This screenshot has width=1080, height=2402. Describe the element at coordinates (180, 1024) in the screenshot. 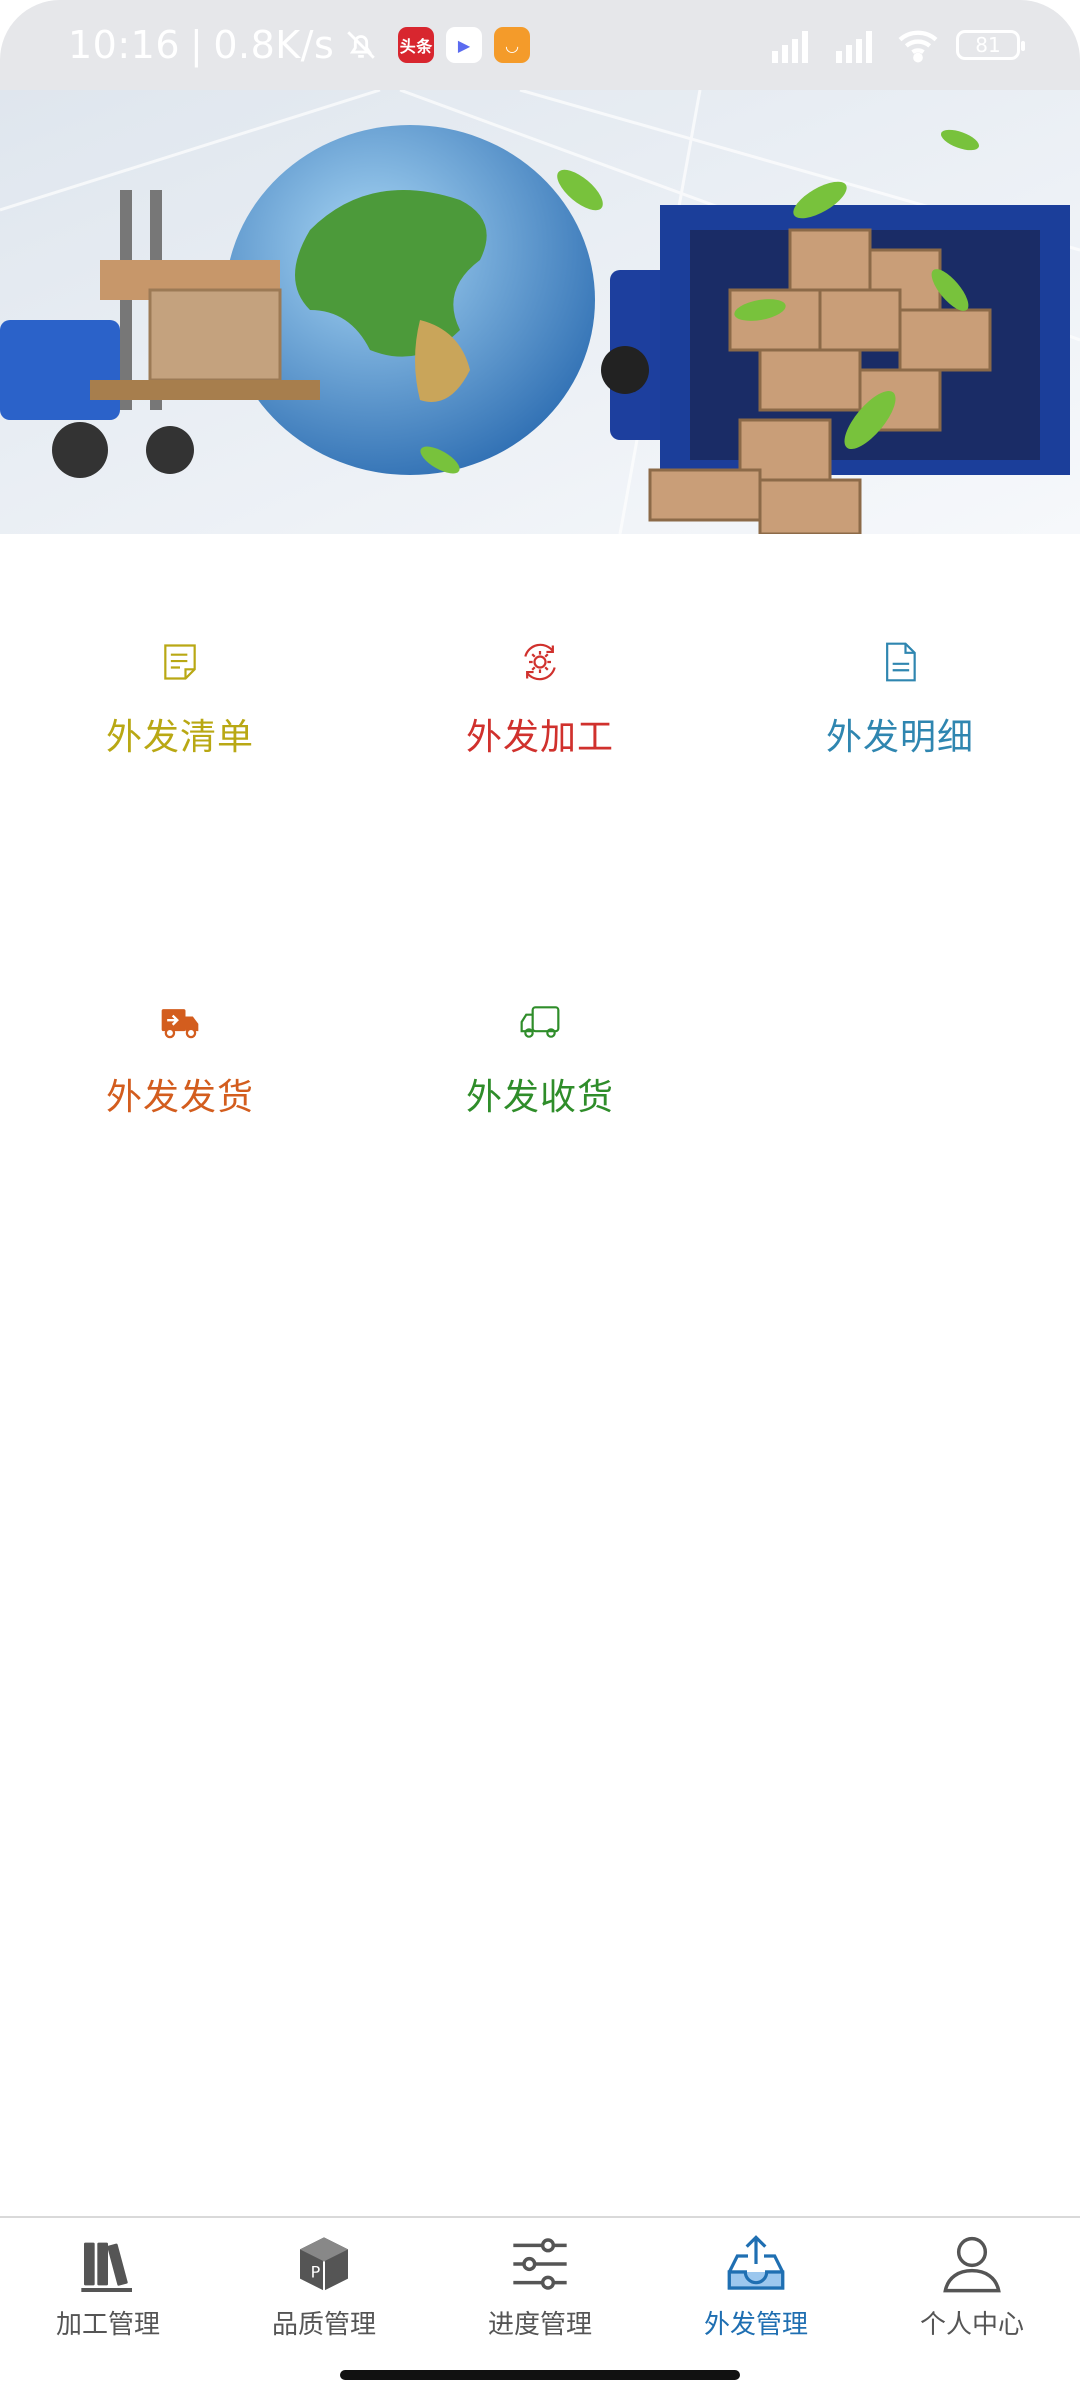

I see `delivery-truck-icon` at that location.